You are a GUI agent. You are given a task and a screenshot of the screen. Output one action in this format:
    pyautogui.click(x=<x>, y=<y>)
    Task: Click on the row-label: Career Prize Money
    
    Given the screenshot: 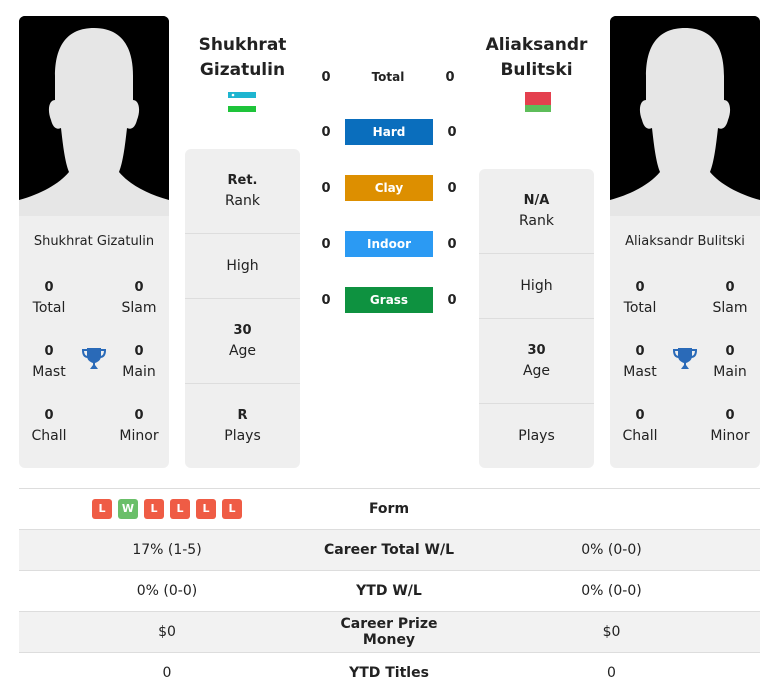 What is the action you would take?
    pyautogui.click(x=389, y=632)
    